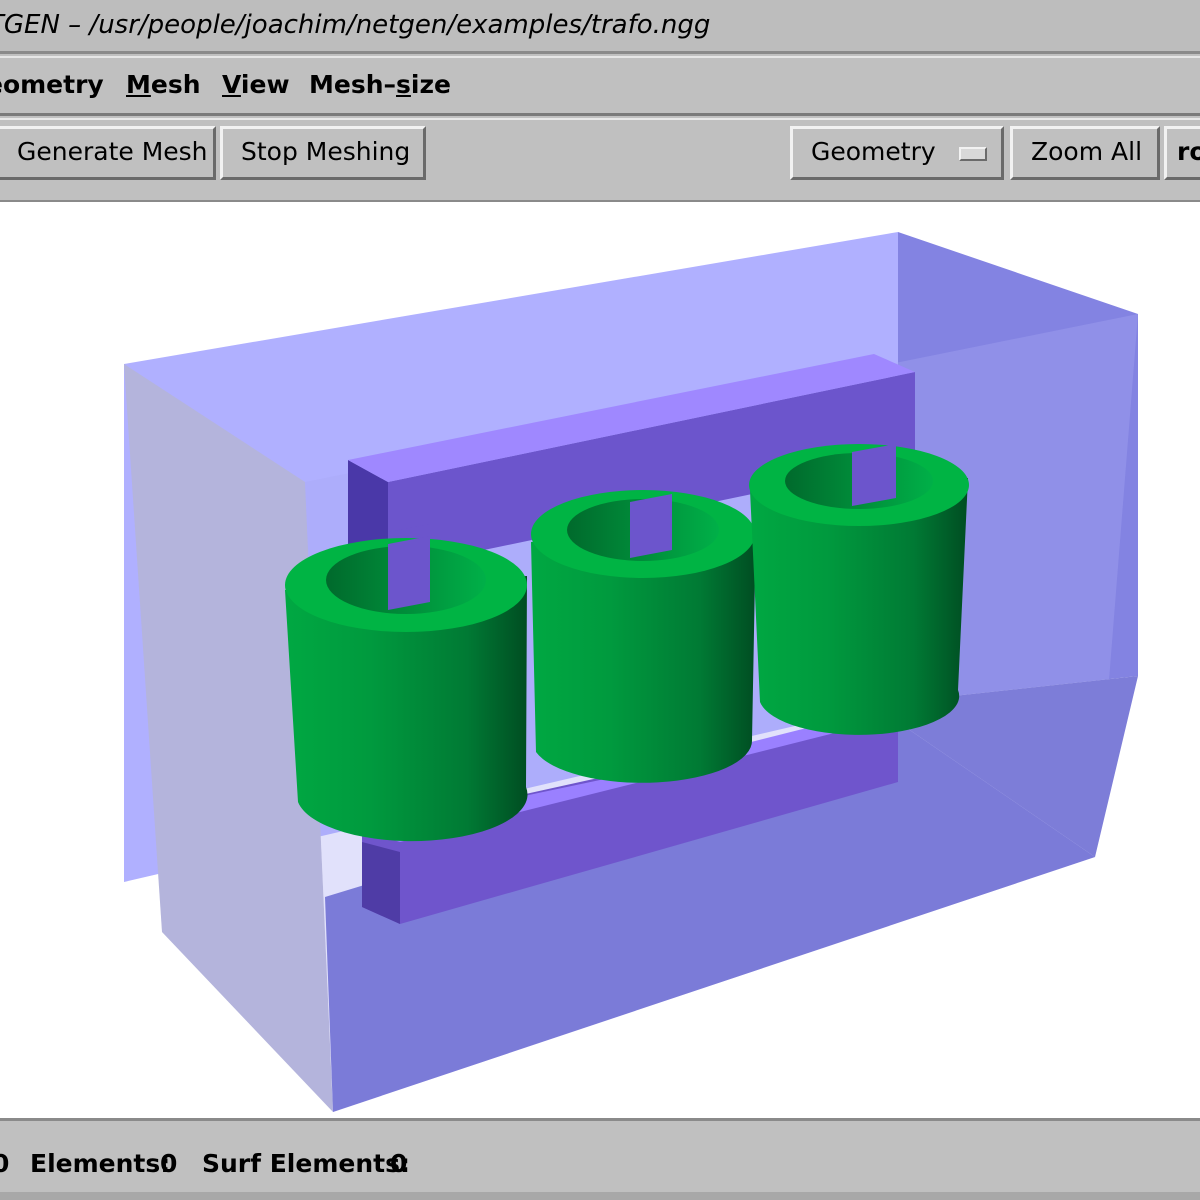 The image size is (1200, 1200). Describe the element at coordinates (399, 1163) in the screenshot. I see `status-surf-elements-value: 0` at that location.